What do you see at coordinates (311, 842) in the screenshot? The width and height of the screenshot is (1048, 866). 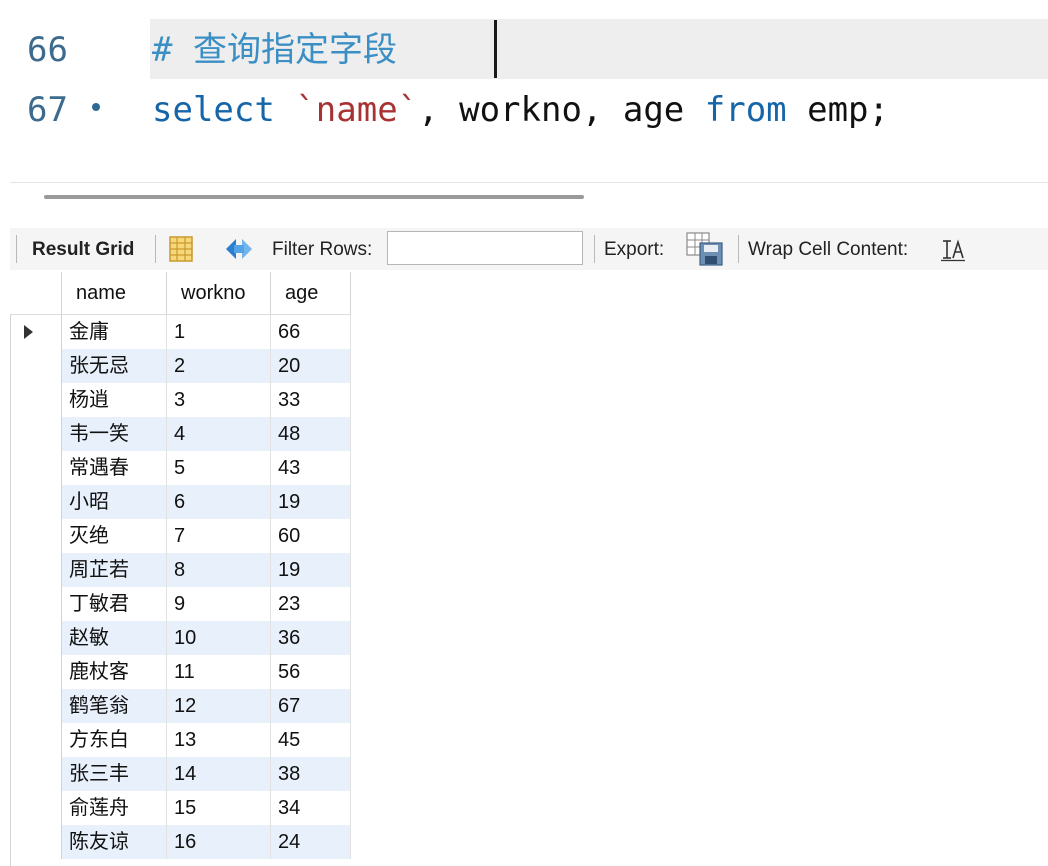 I see `cell-age: 24` at bounding box center [311, 842].